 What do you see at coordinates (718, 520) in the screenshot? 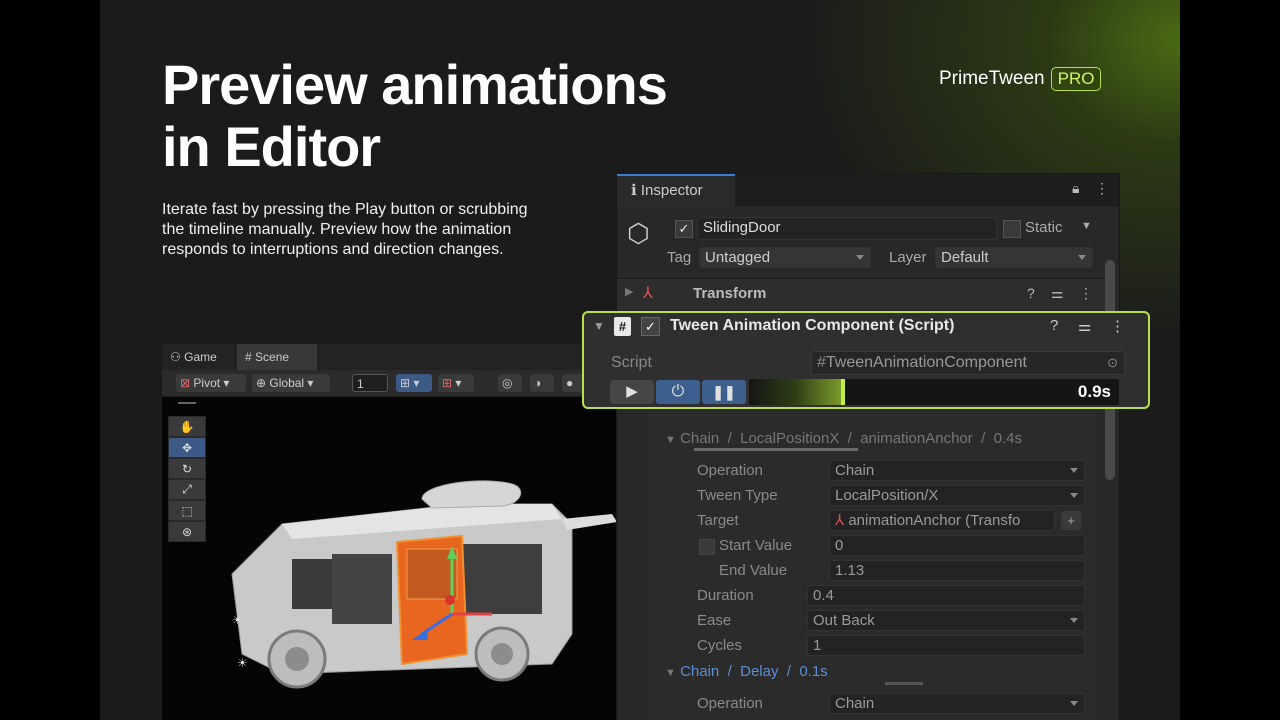
I see `target-label: Target` at bounding box center [718, 520].